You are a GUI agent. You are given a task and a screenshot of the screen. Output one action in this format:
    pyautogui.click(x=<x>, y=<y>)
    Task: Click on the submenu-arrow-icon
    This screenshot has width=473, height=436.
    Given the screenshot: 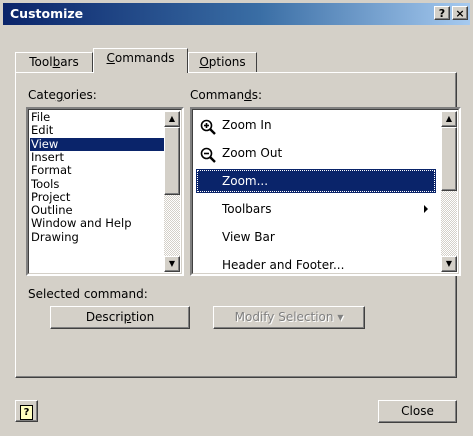 What is the action you would take?
    pyautogui.click(x=426, y=209)
    